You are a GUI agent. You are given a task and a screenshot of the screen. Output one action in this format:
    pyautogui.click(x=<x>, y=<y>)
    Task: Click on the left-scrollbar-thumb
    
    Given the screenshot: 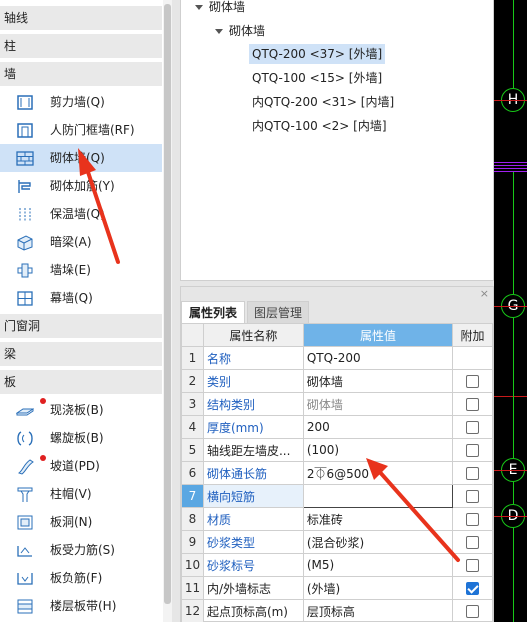 What is the action you would take?
    pyautogui.click(x=167, y=304)
    